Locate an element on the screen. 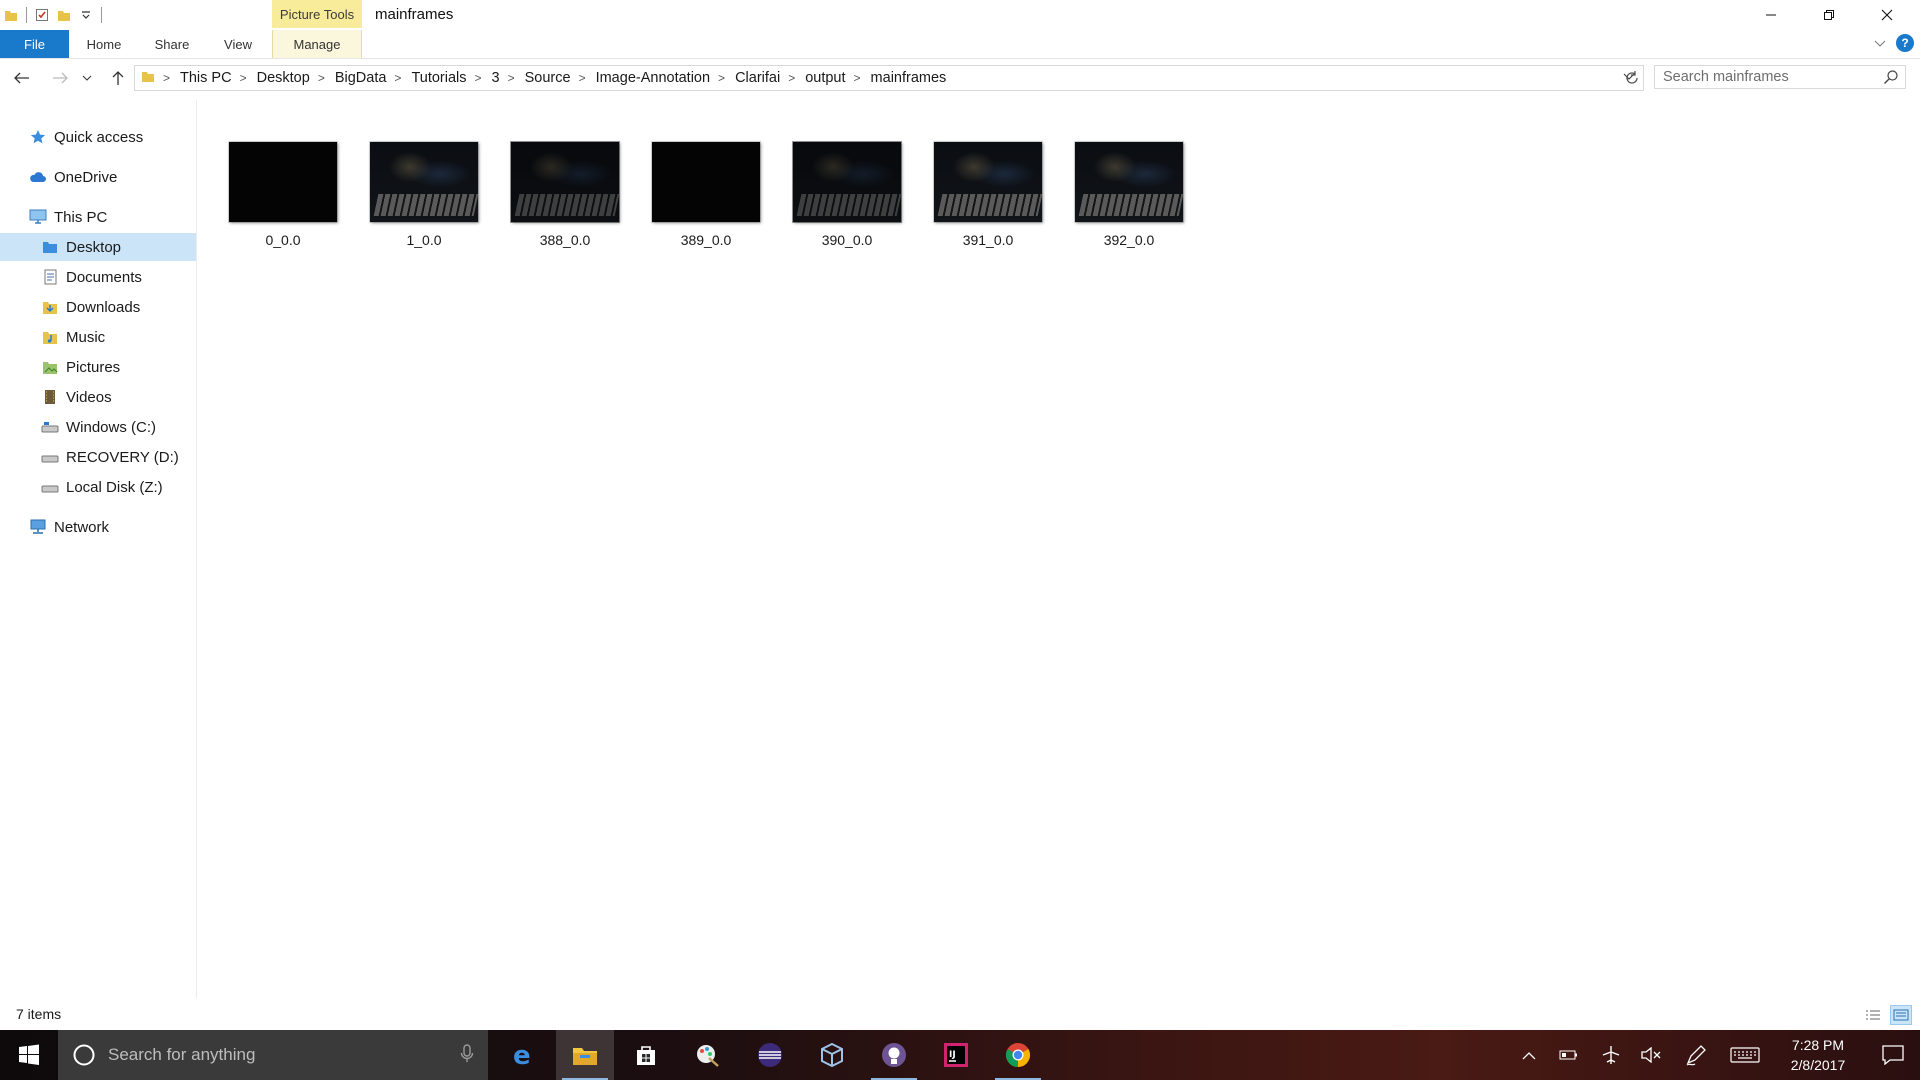 The image size is (1920, 1080). sidebar-item-desktop: Desktop is located at coordinates (98, 247).